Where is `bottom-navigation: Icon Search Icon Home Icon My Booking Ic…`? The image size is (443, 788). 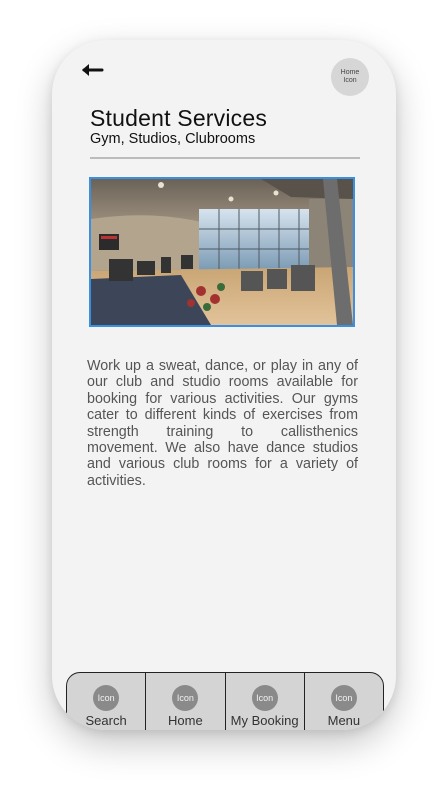 bottom-navigation: Icon Search Icon Home Icon My Booking Ic… is located at coordinates (225, 701).